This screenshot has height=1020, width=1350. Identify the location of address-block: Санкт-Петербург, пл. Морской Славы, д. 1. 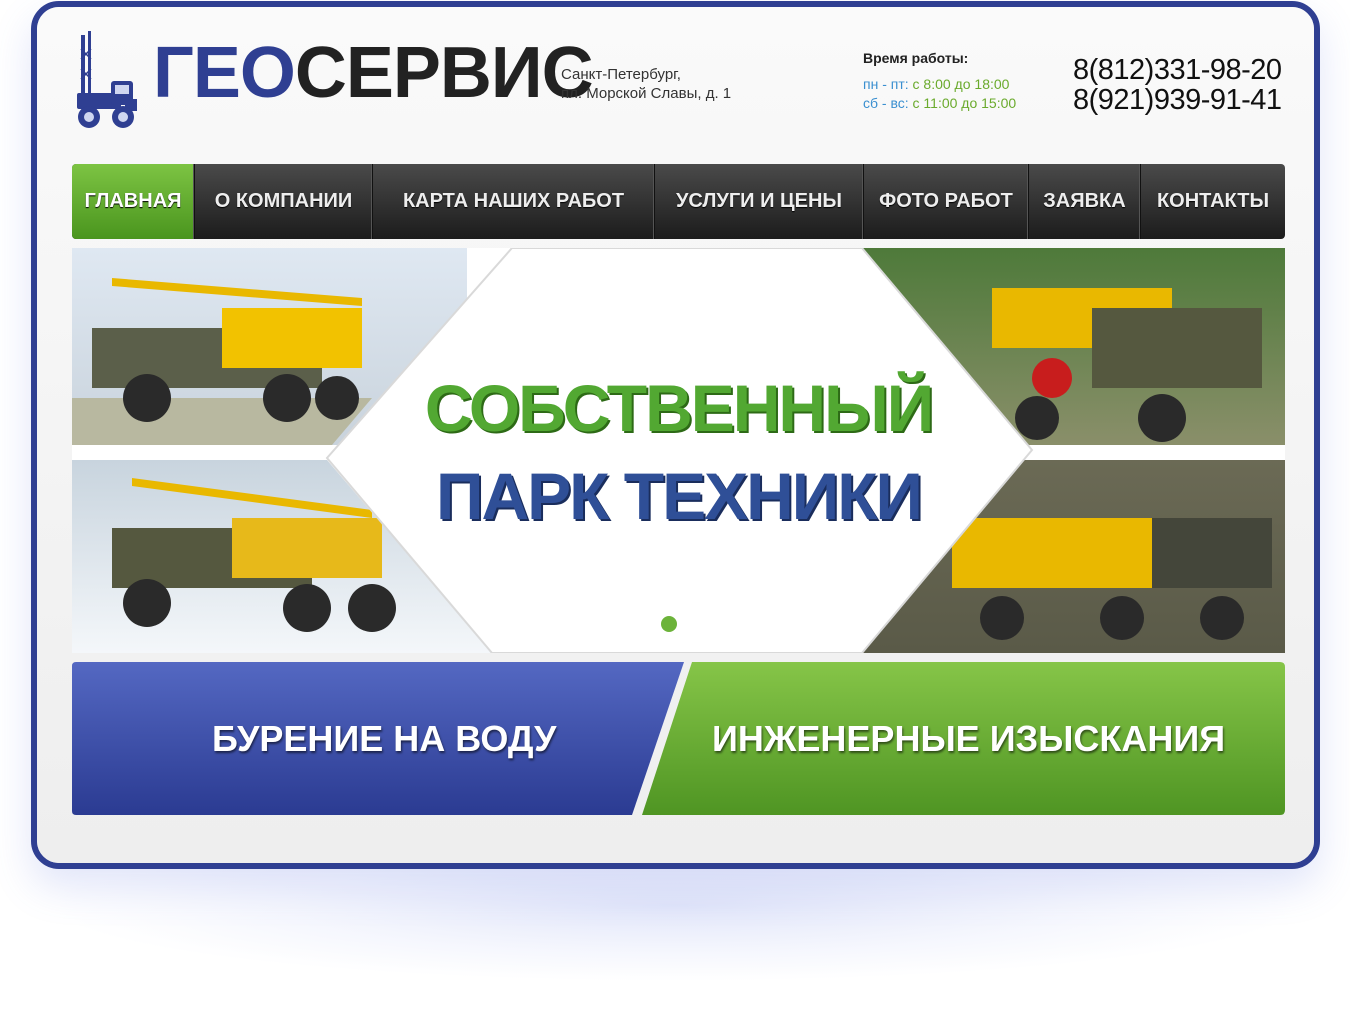
(646, 84).